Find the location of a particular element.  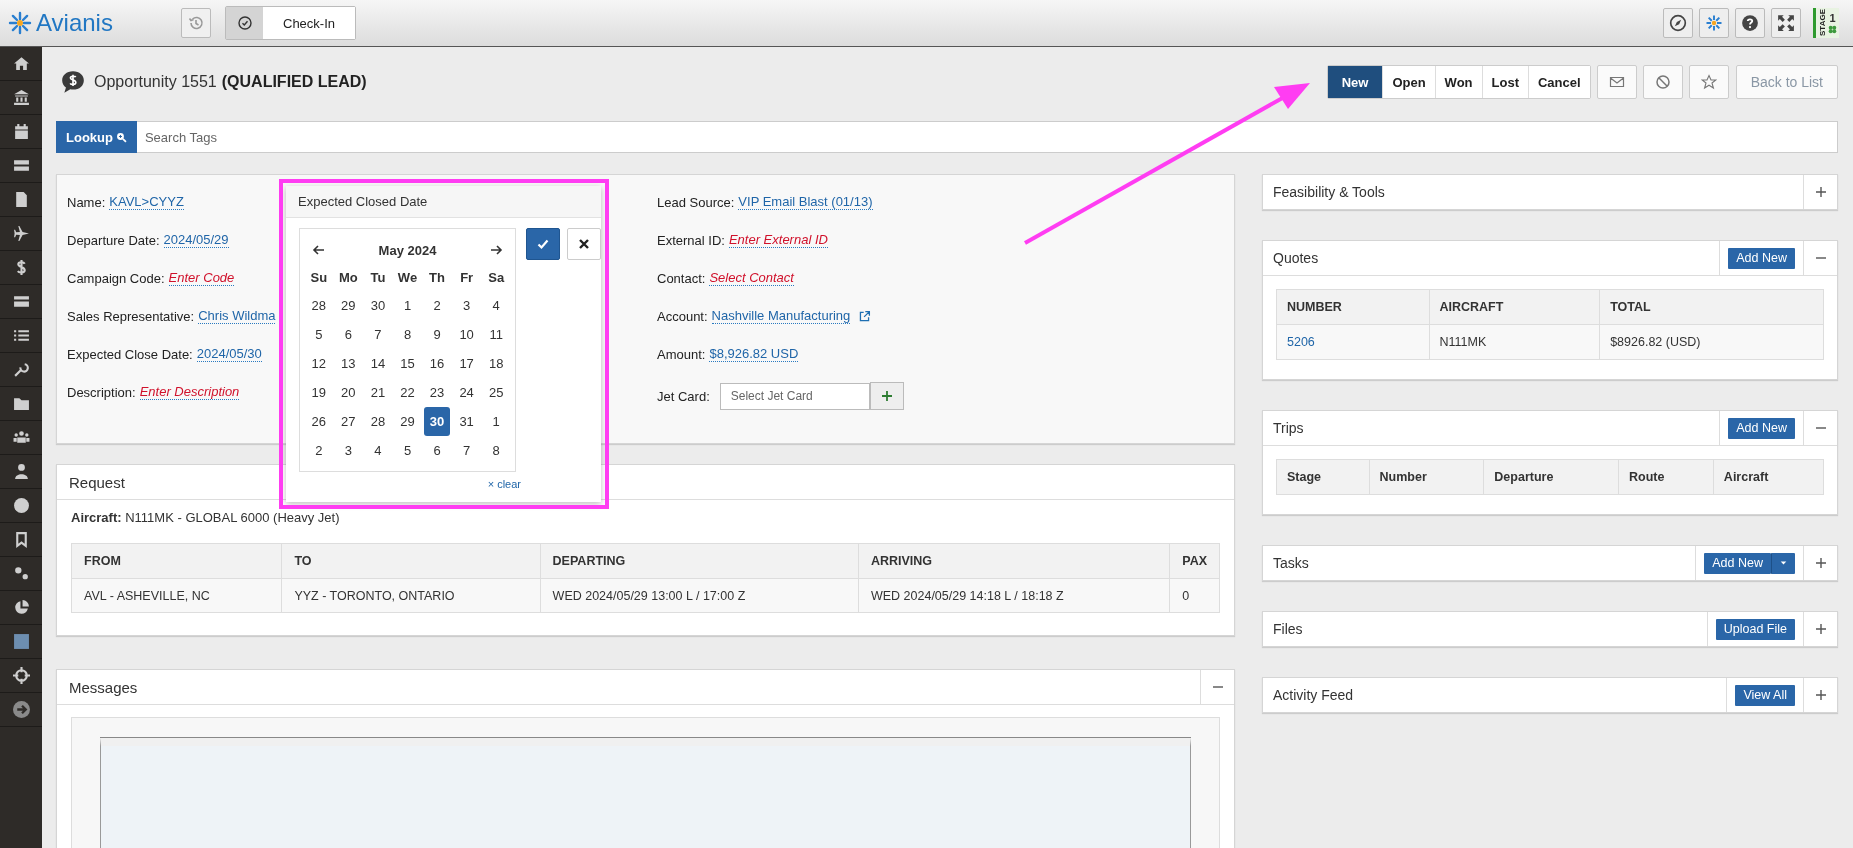

calendar-day: 29 is located at coordinates (348, 305).